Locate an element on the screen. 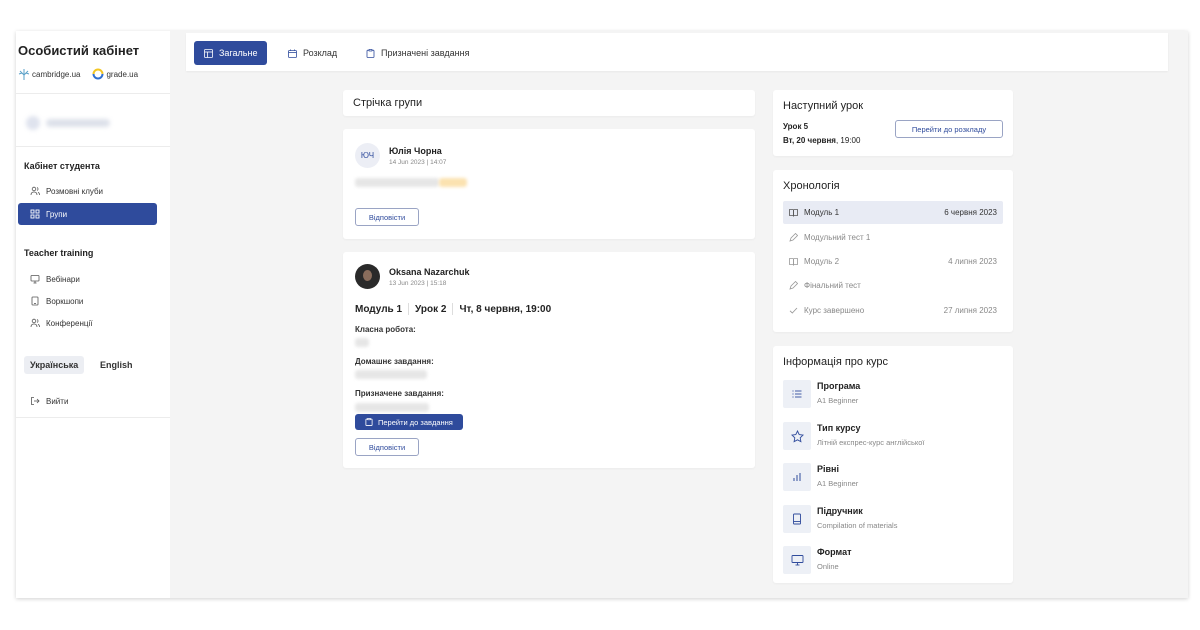 The image size is (1200, 630). cambridge-logo: cambridge.ua is located at coordinates (49, 74).